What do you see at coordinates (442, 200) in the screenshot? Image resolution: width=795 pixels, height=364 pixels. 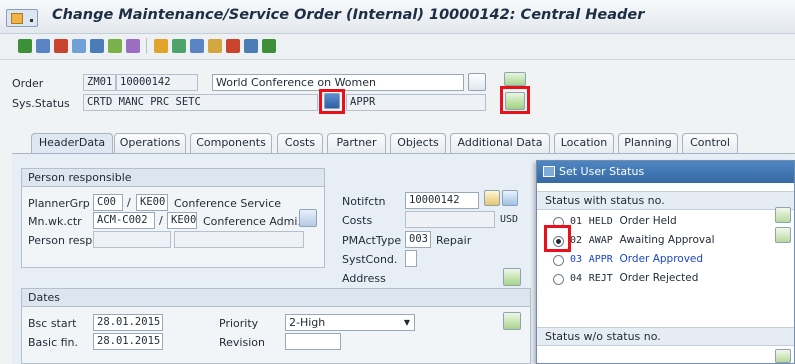 I see `notifctn-field: 10000142` at bounding box center [442, 200].